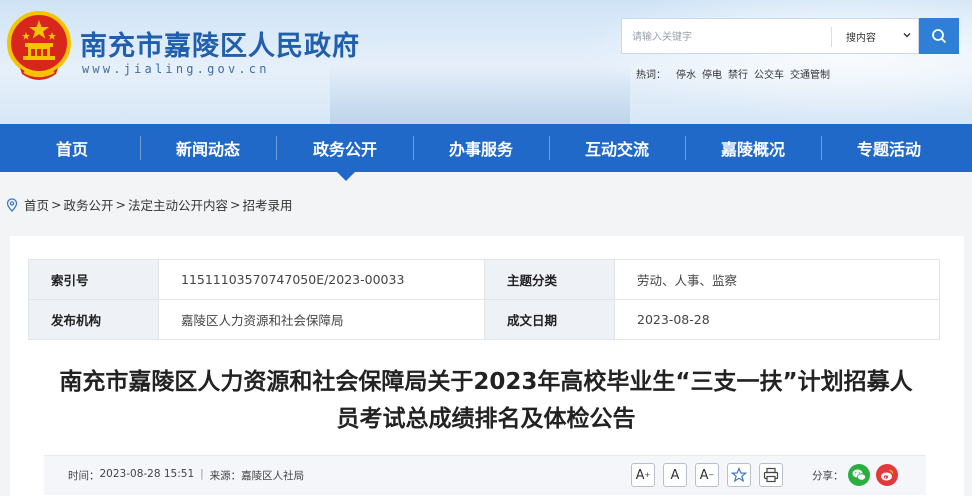  What do you see at coordinates (225, 476) in the screenshot?
I see `source-label: 来源：` at bounding box center [225, 476].